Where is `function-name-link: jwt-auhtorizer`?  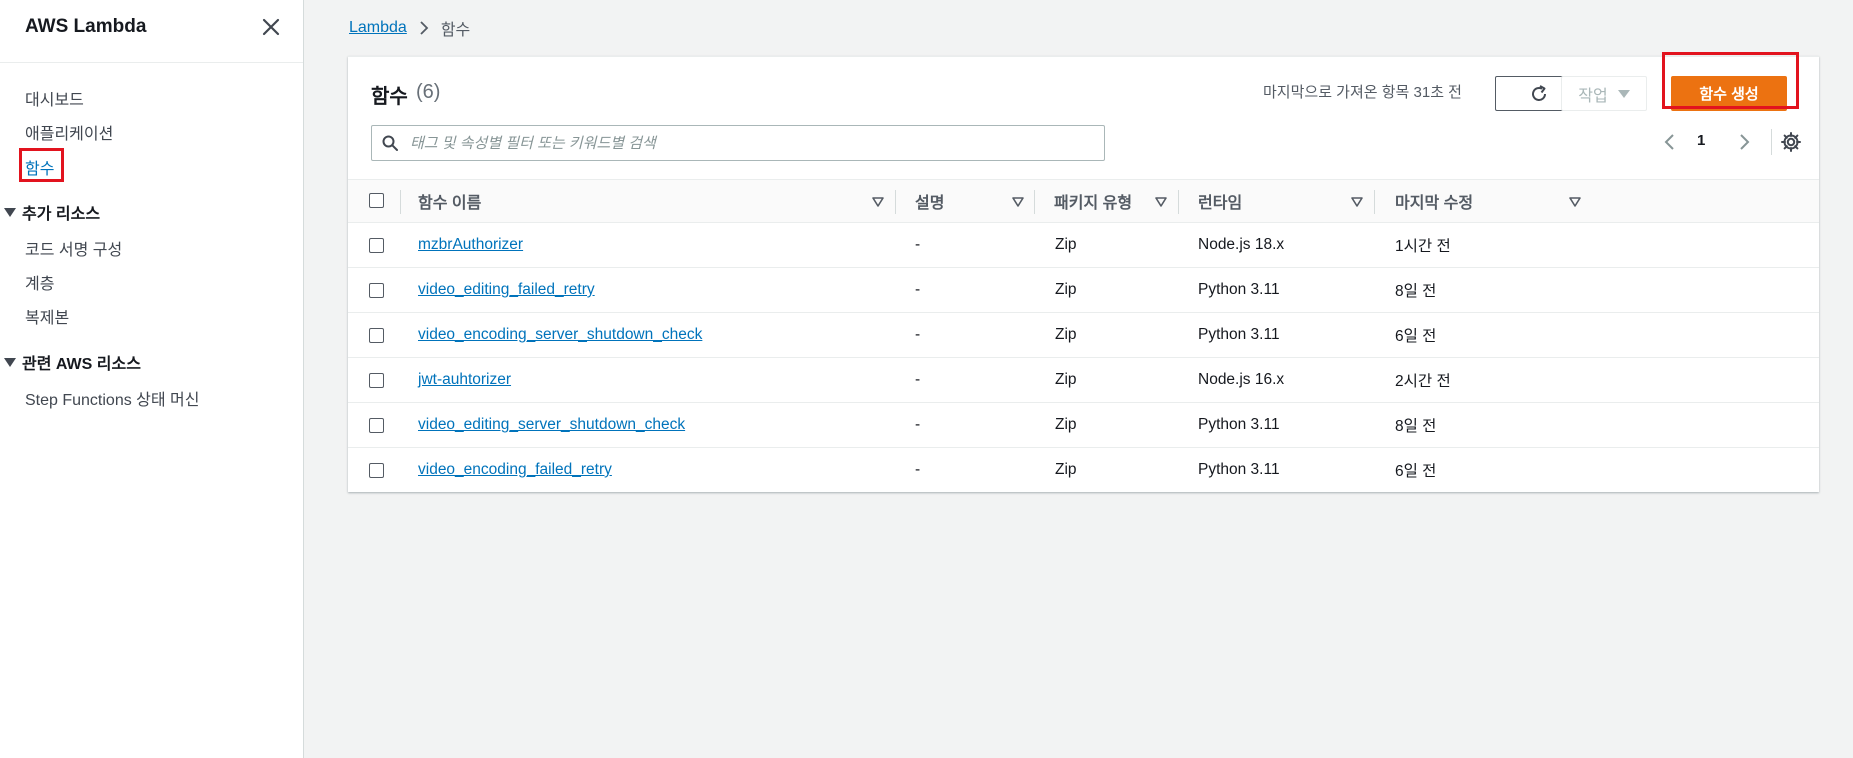
function-name-link: jwt-auhtorizer is located at coordinates (464, 380).